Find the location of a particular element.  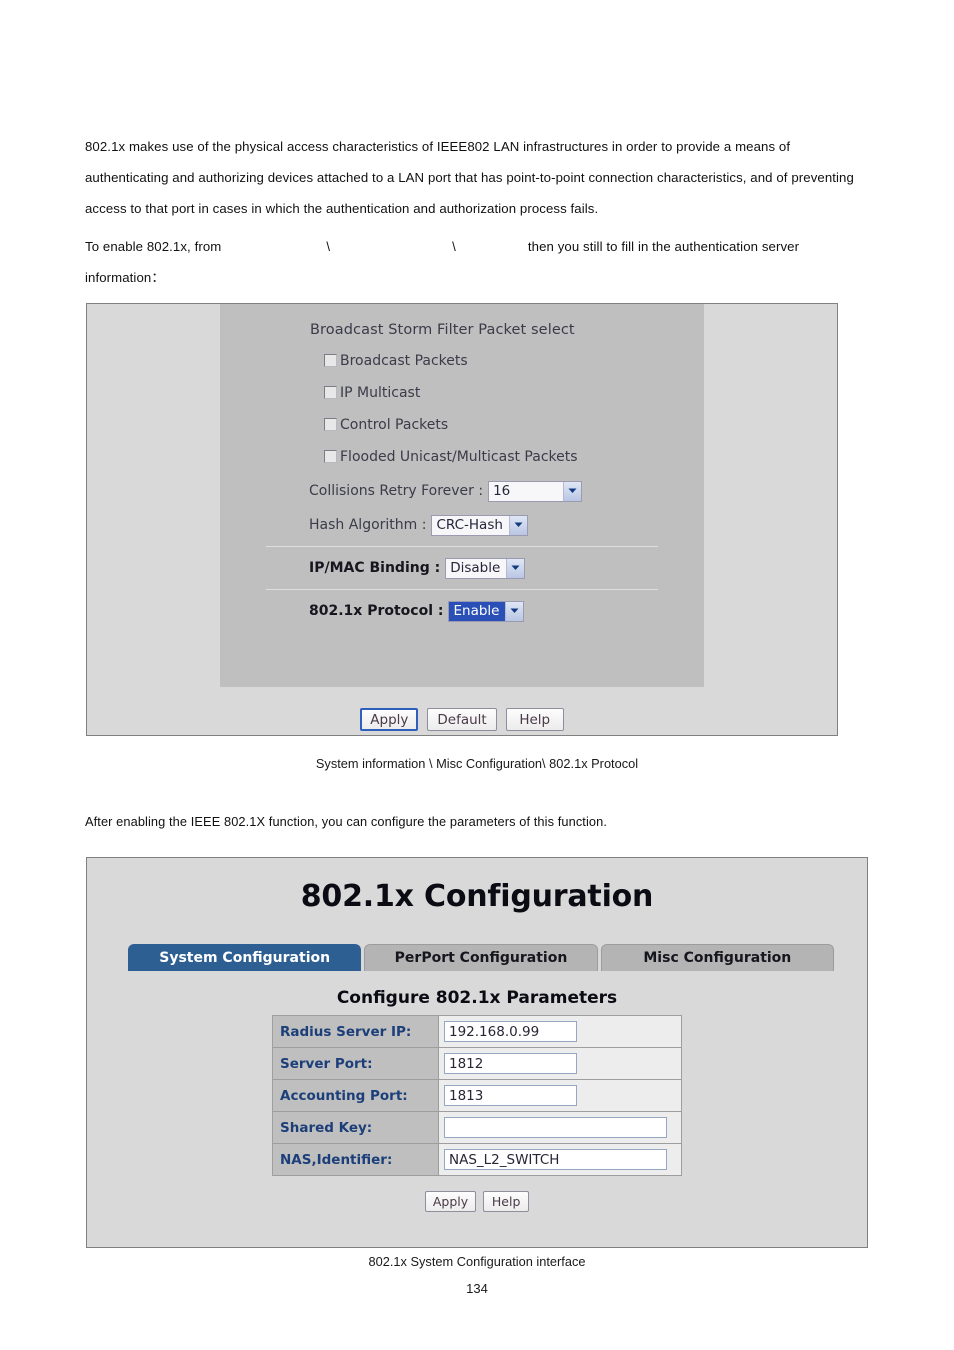

dot1x-screenshot-caption: 802.1x System Configuration interface is located at coordinates (477, 1261).